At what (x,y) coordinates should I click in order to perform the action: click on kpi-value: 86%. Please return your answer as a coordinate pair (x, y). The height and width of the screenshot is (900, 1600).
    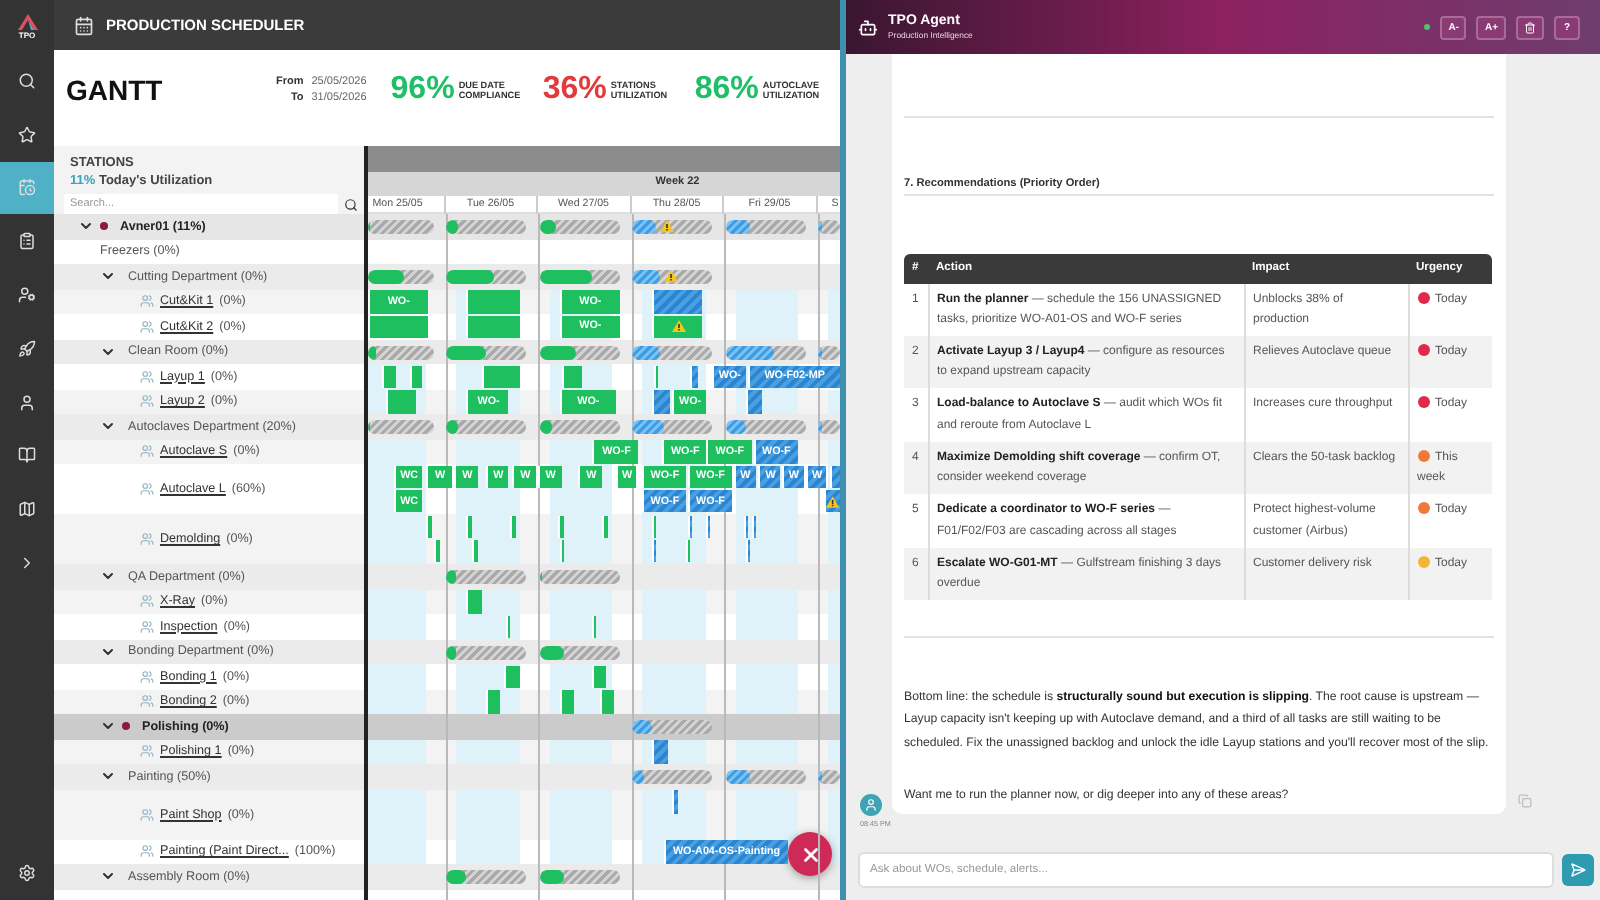
    Looking at the image, I should click on (726, 90).